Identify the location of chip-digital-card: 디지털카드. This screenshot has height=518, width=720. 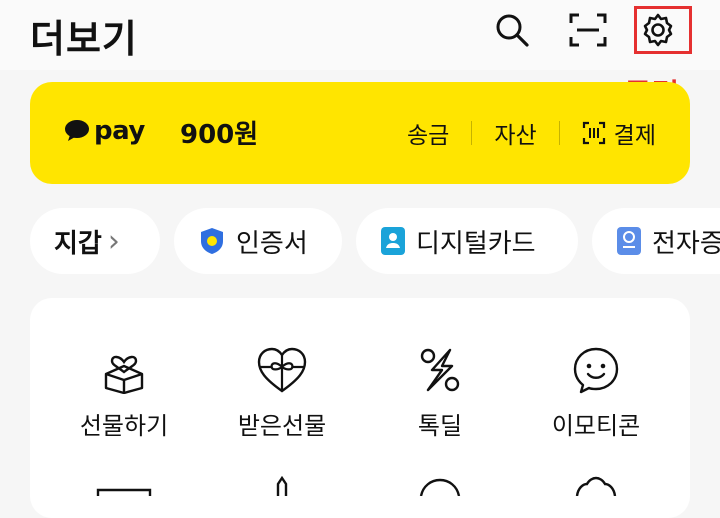
(467, 241).